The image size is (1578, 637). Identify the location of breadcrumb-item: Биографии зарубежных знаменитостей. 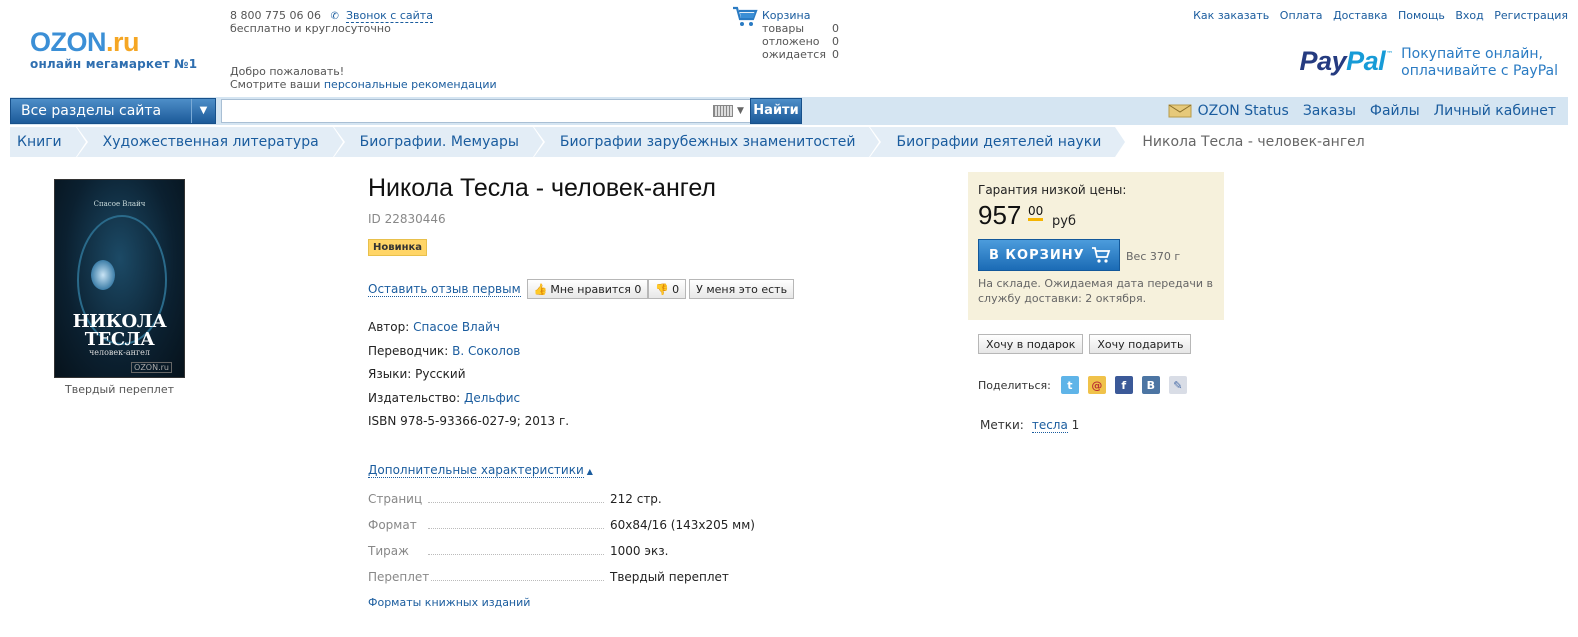
(707, 142).